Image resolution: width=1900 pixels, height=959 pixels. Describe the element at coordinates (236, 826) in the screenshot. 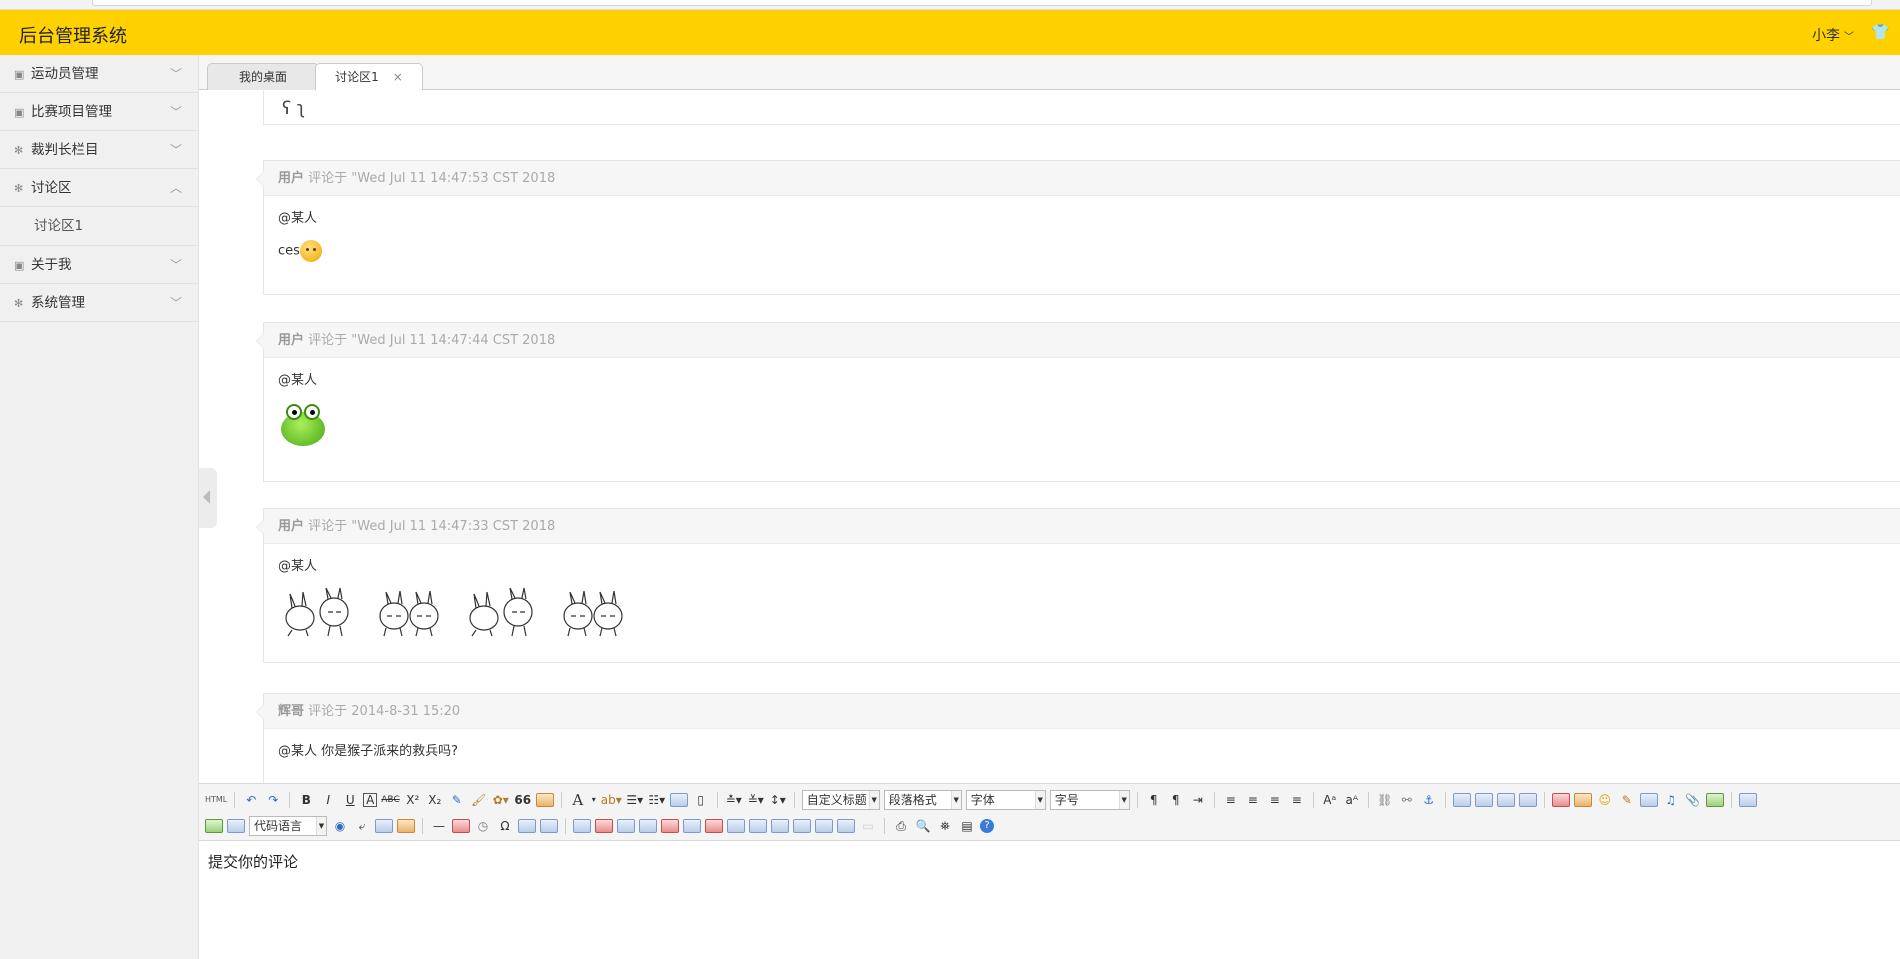

I see `page-break-icon` at that location.